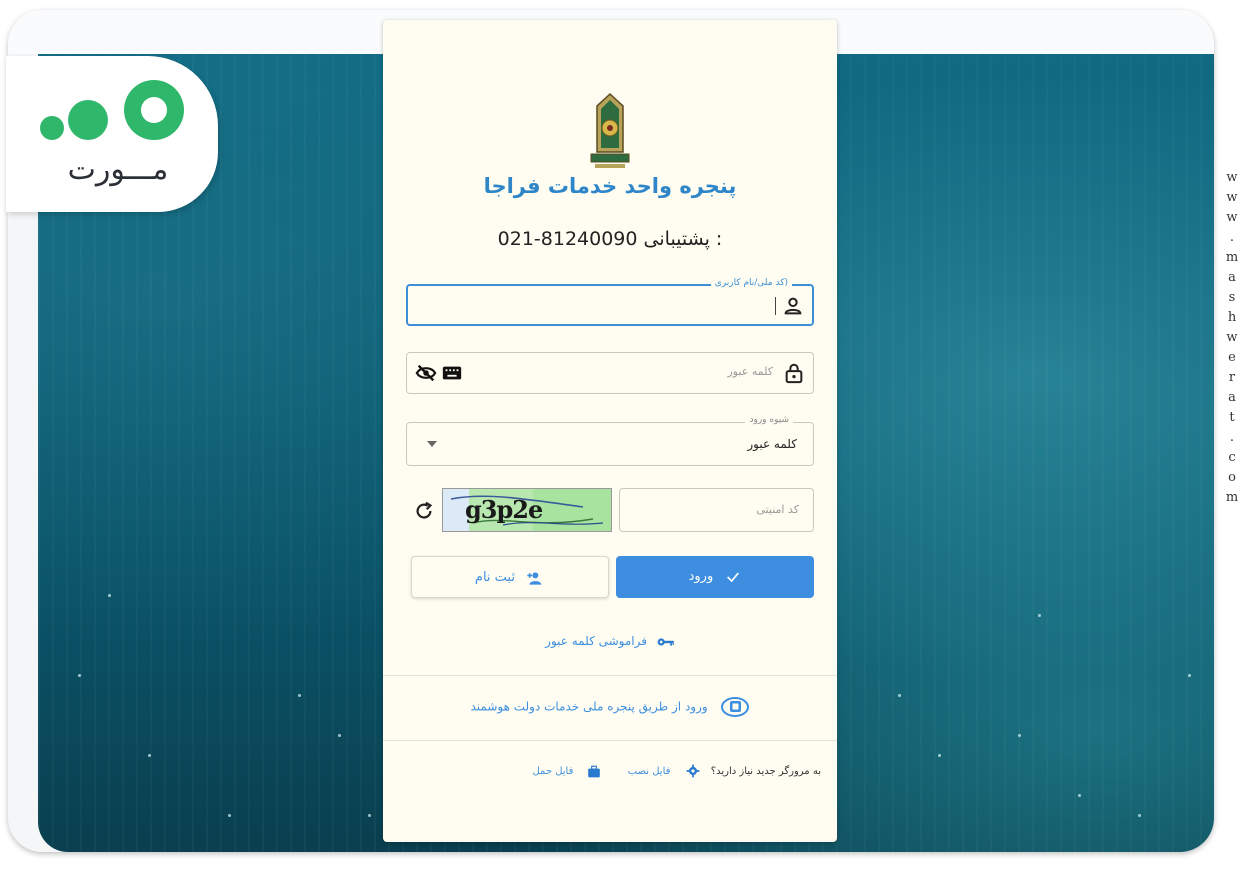 This screenshot has width=1247, height=870. I want to click on login-method-value: کلمه عبور, so click(772, 444).